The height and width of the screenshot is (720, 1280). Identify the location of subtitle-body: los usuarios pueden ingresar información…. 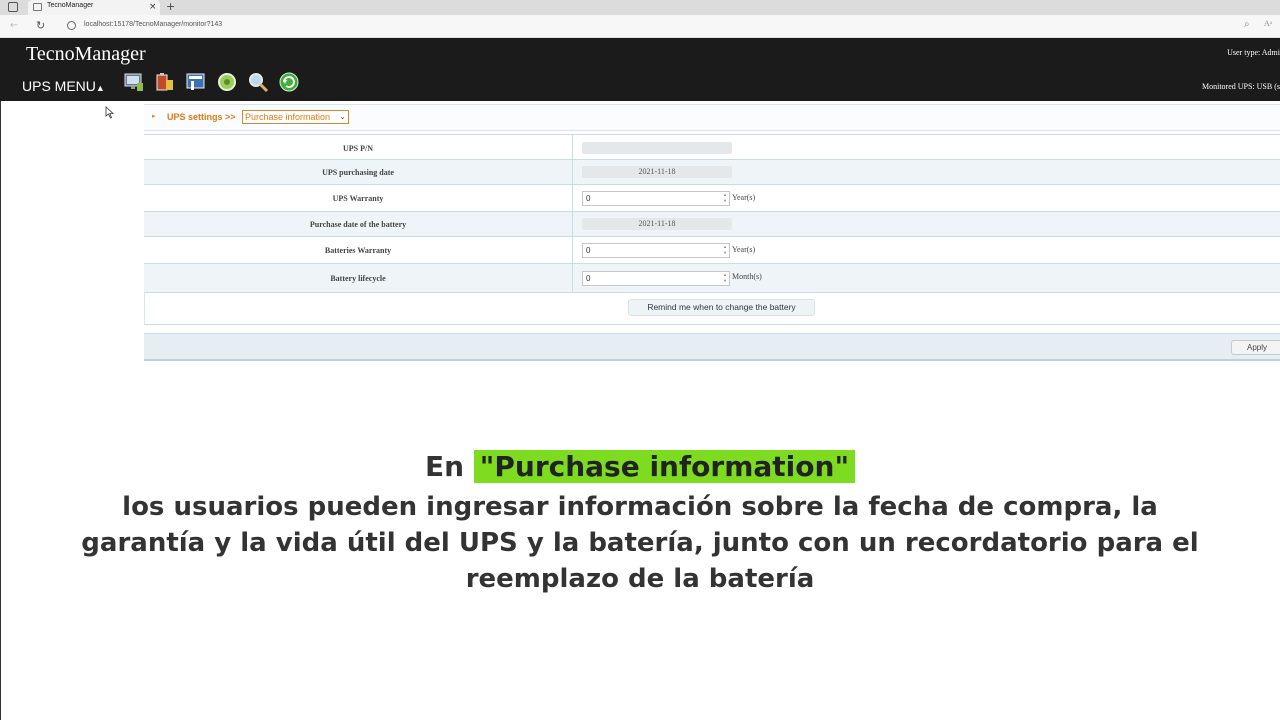
(640, 543).